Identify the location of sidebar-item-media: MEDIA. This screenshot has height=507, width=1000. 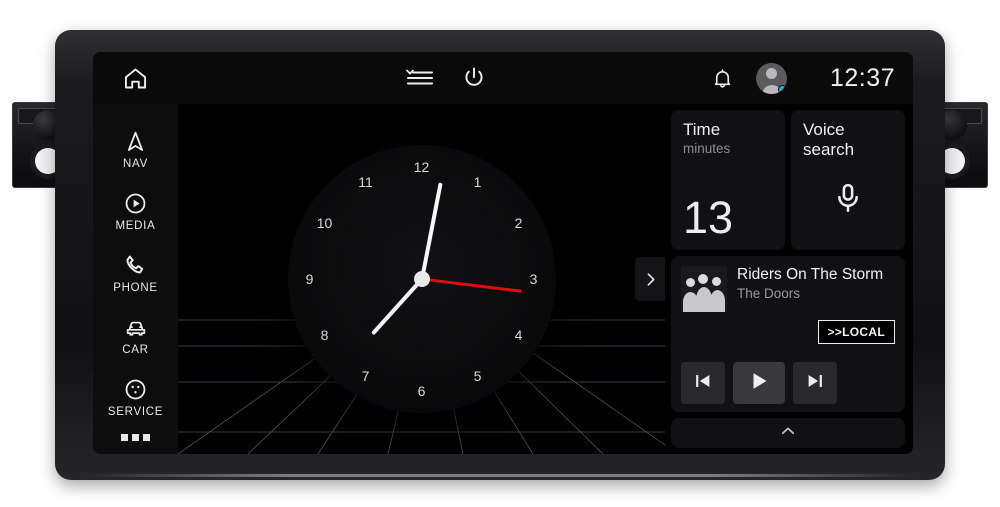
(135, 211).